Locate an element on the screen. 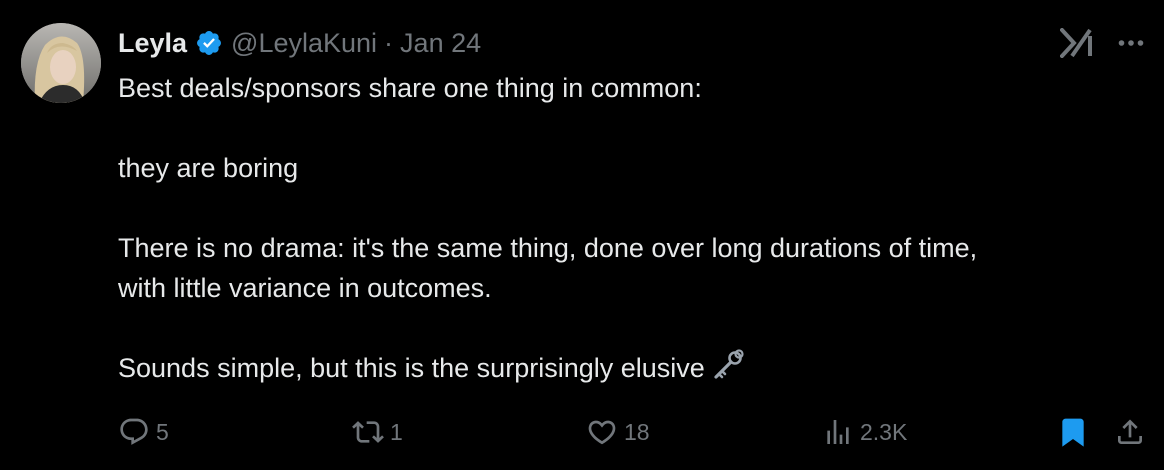 Image resolution: width=1164 pixels, height=470 pixels. display-name: Leyla is located at coordinates (152, 43).